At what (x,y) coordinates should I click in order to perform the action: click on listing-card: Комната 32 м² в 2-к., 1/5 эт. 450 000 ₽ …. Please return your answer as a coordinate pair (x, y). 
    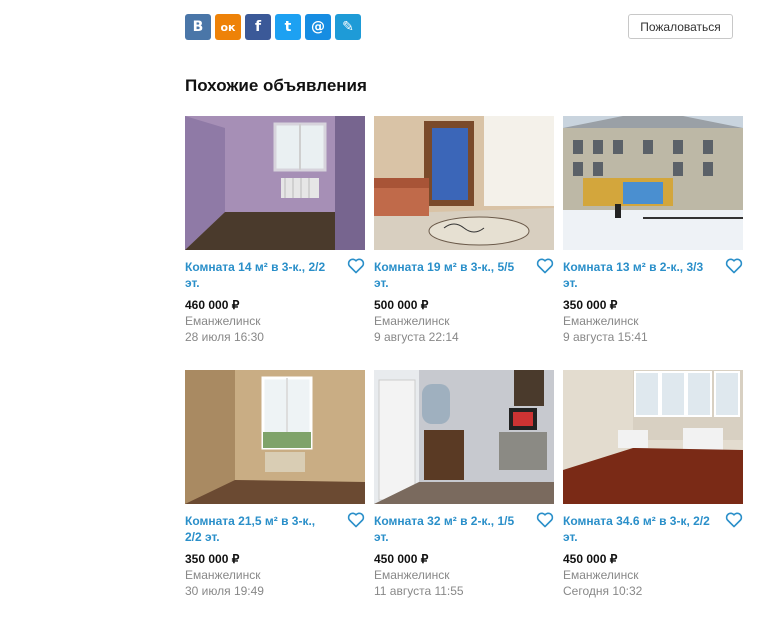
    Looking at the image, I should click on (464, 497).